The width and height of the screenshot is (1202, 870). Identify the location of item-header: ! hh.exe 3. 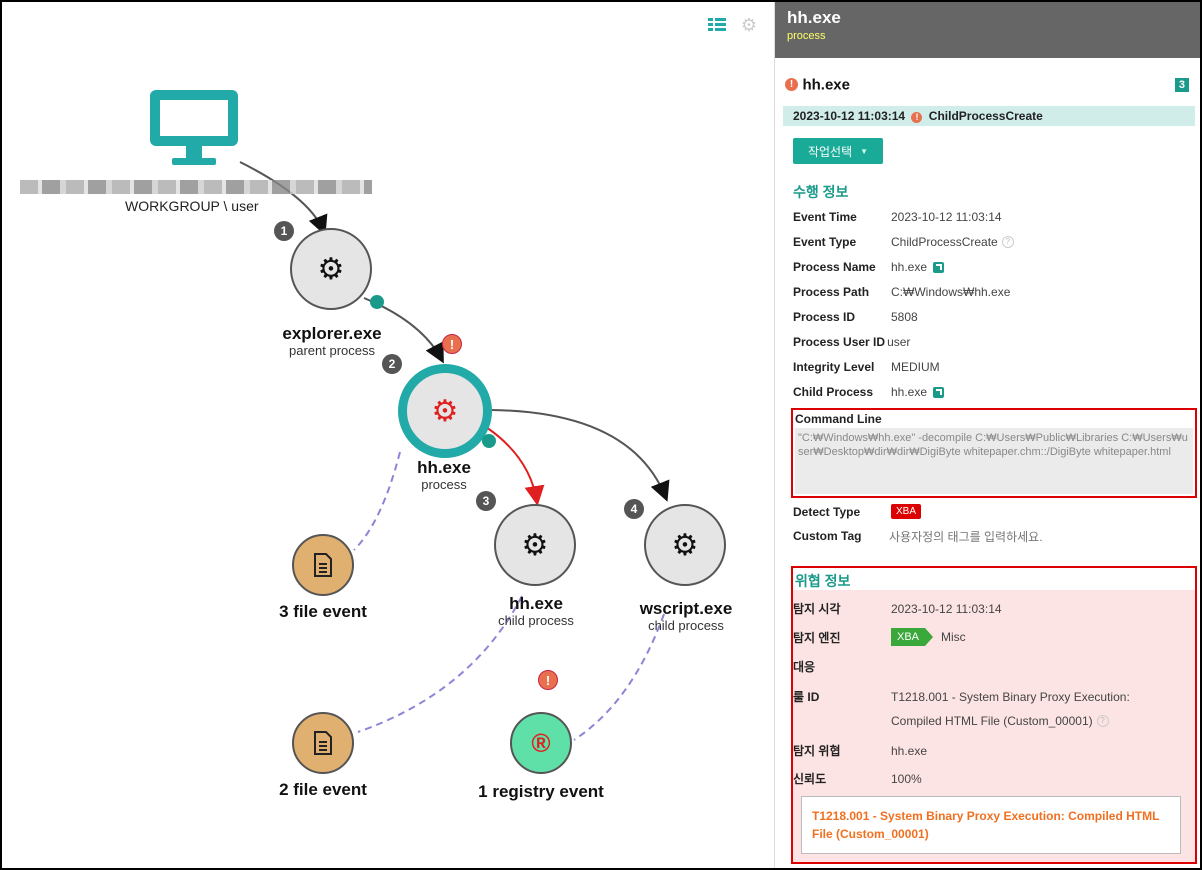
(988, 87).